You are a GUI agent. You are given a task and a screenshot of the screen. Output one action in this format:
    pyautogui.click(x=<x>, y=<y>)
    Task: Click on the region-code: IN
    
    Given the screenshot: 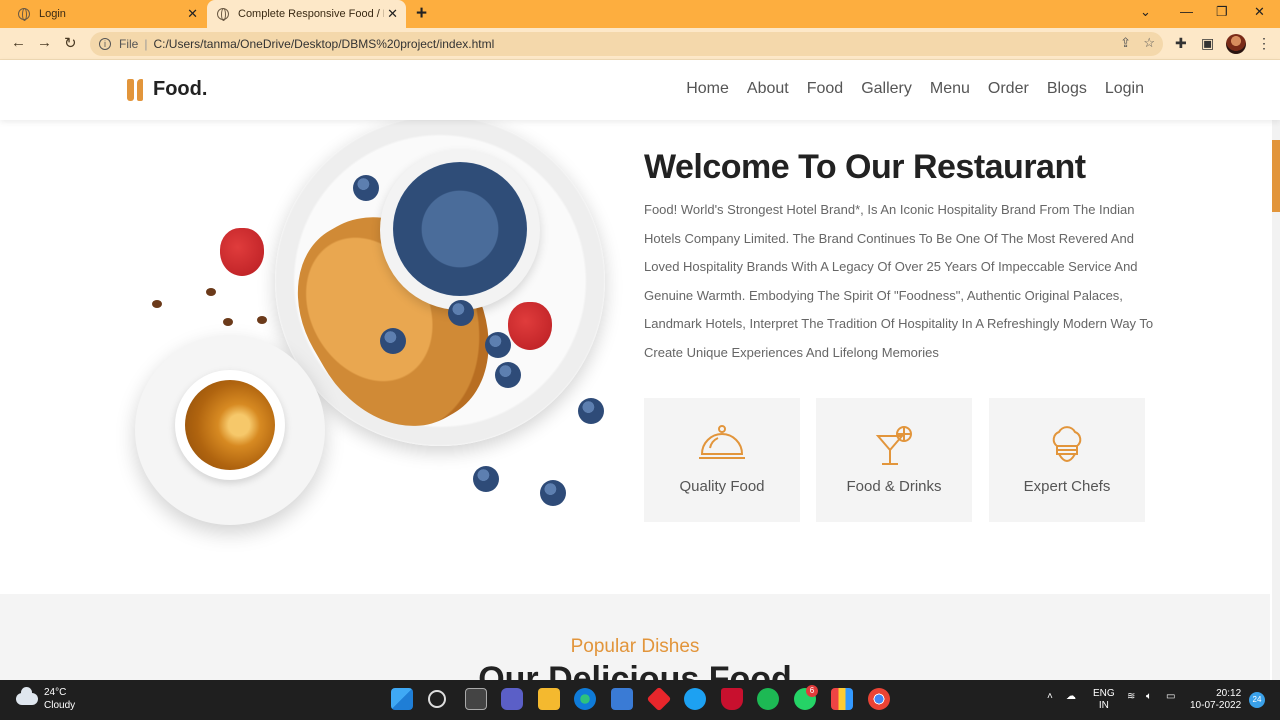 What is the action you would take?
    pyautogui.click(x=1103, y=705)
    